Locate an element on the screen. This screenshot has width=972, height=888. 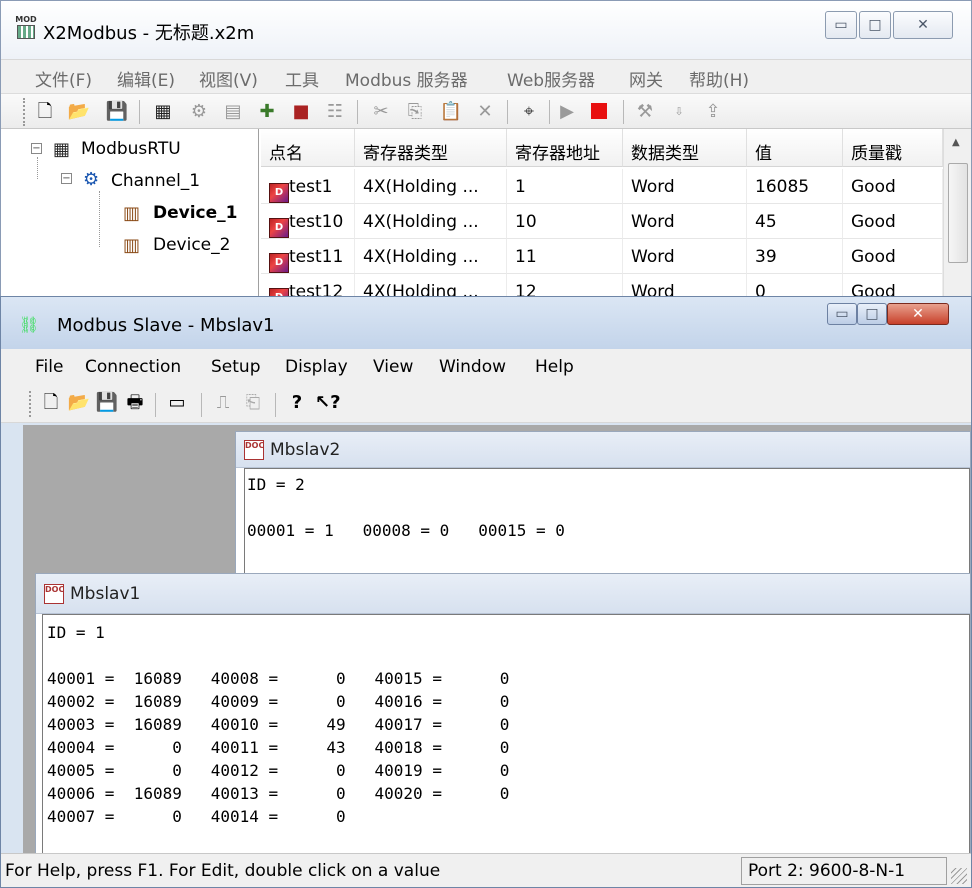
column-header-register-type: 寄存器类型 is located at coordinates (431, 148).